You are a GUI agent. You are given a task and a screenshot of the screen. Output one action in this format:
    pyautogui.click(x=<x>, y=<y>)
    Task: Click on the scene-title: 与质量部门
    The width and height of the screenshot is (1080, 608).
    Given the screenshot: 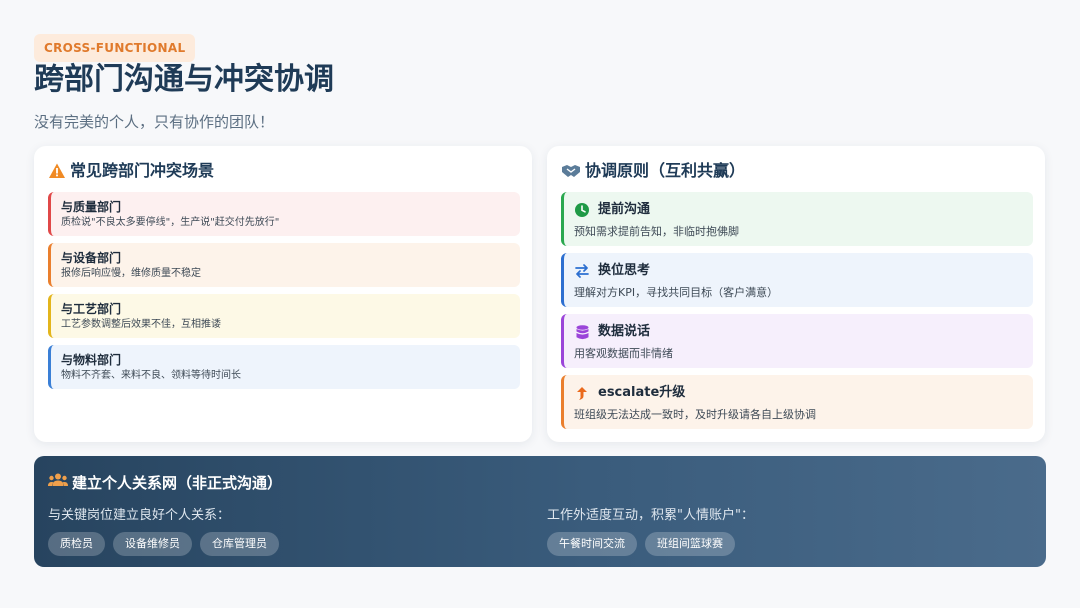 What is the action you would take?
    pyautogui.click(x=91, y=207)
    